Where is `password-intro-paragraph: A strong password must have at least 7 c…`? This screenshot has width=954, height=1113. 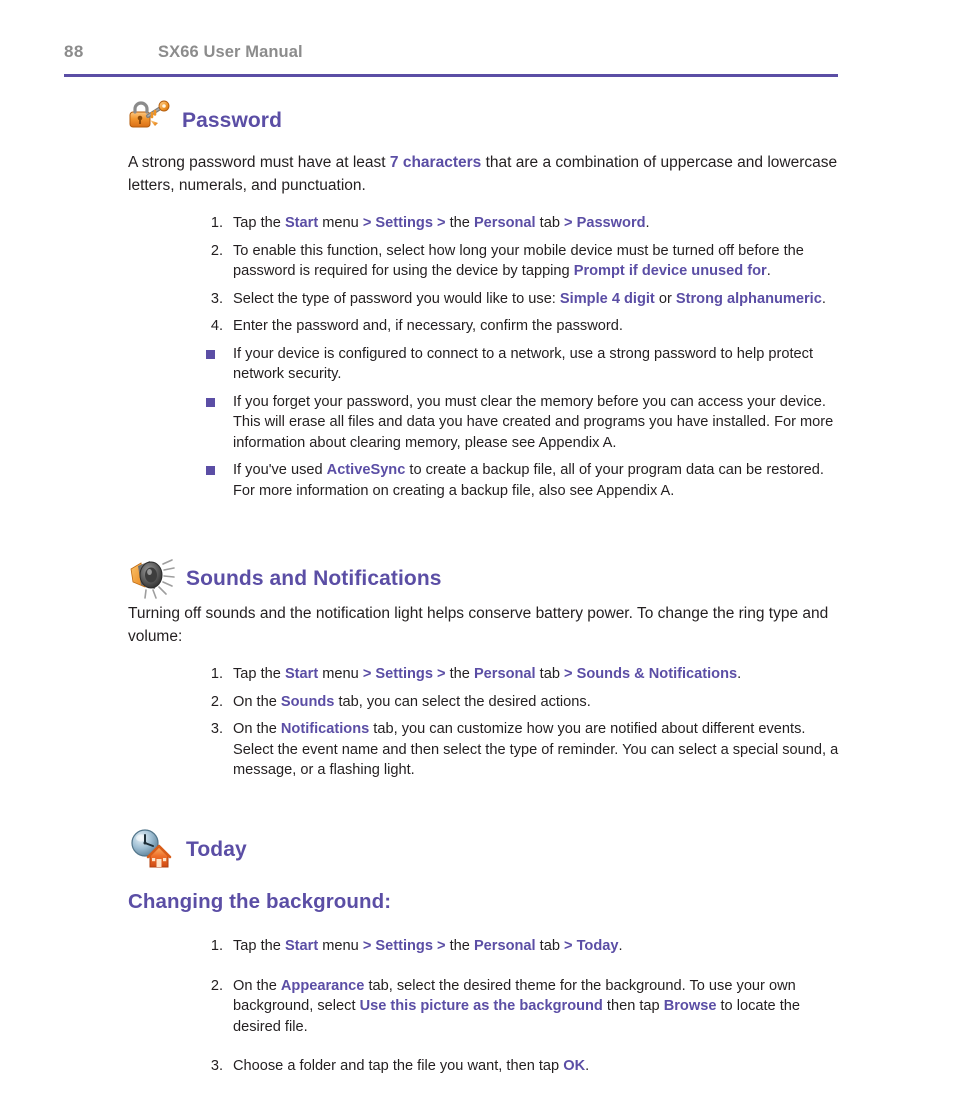 password-intro-paragraph: A strong password must have at least 7 c… is located at coordinates (484, 174).